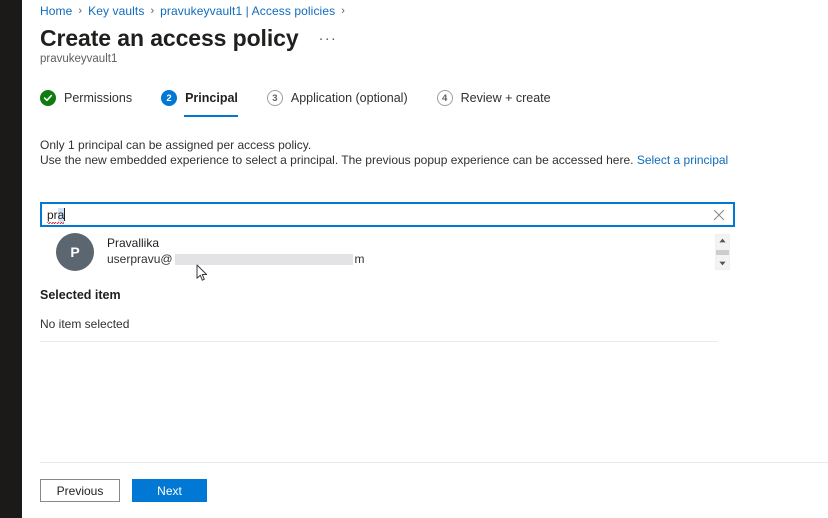 The height and width of the screenshot is (518, 828). Describe the element at coordinates (682, 160) in the screenshot. I see `select-a-principal-link: Select a principal` at that location.